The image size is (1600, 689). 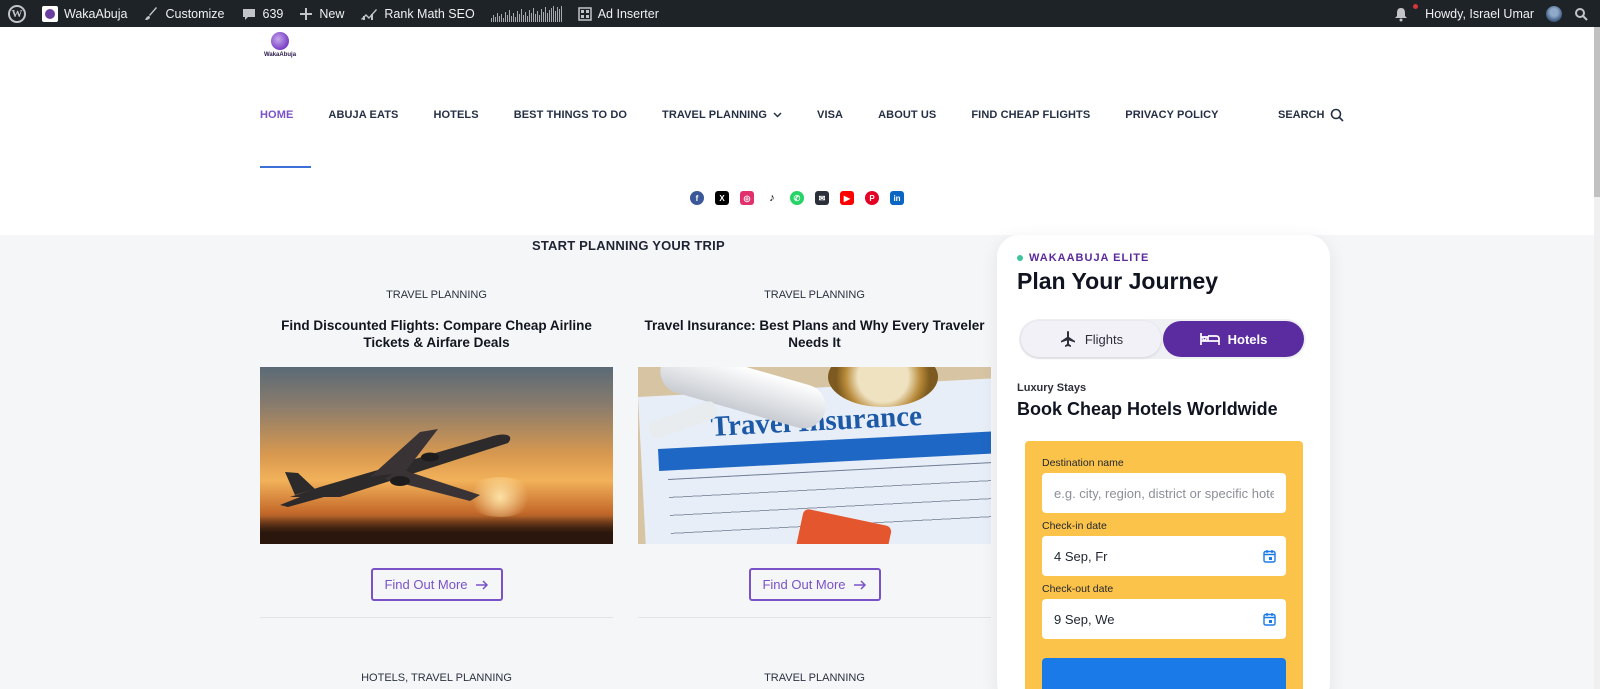 What do you see at coordinates (1597, 358) in the screenshot?
I see `page-scrollbar` at bounding box center [1597, 358].